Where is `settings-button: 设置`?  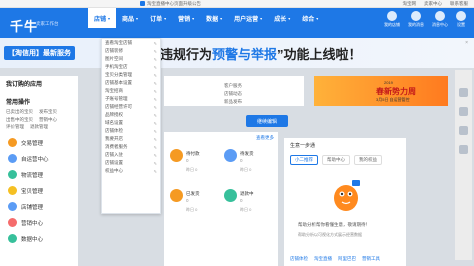 settings-button: 设置 is located at coordinates (461, 19).